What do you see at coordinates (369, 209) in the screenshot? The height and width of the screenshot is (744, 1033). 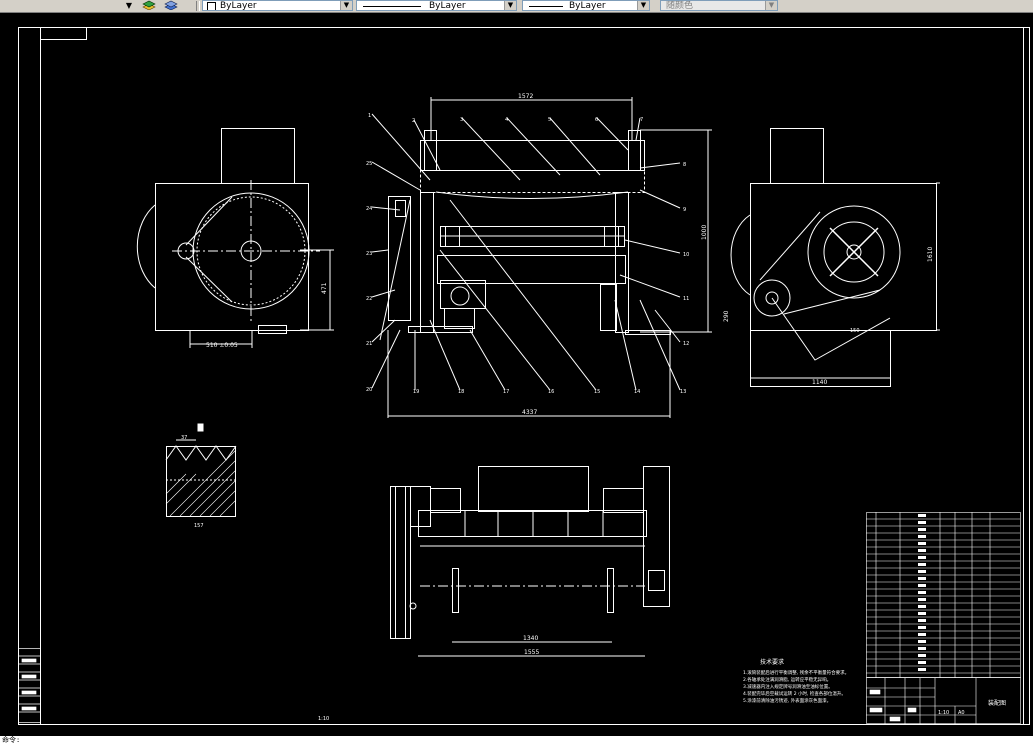 I see `svg-text: 24` at bounding box center [369, 209].